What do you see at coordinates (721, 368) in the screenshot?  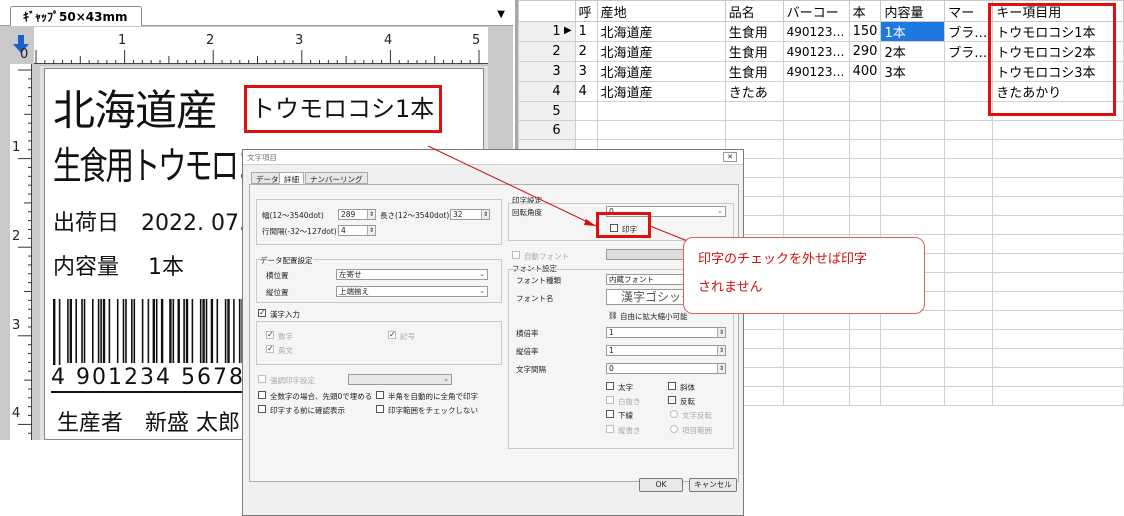 I see `char-spacing-spin-icon: ⇕` at bounding box center [721, 368].